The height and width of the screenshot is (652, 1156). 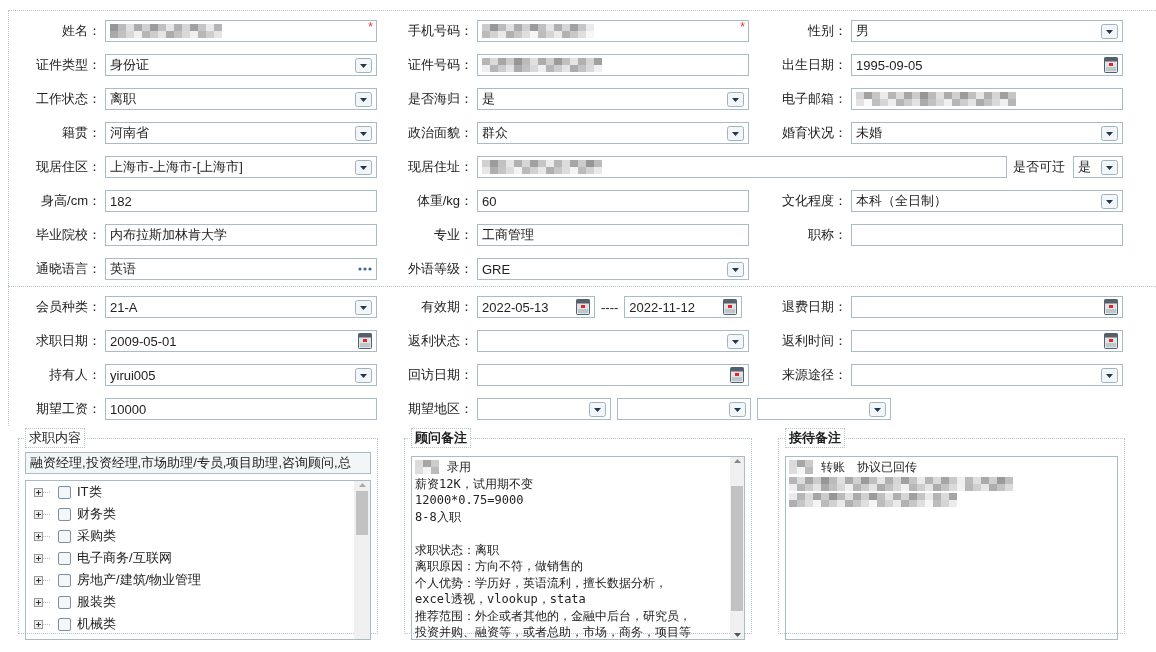 I want to click on tree-item: 服装类, so click(x=96, y=602).